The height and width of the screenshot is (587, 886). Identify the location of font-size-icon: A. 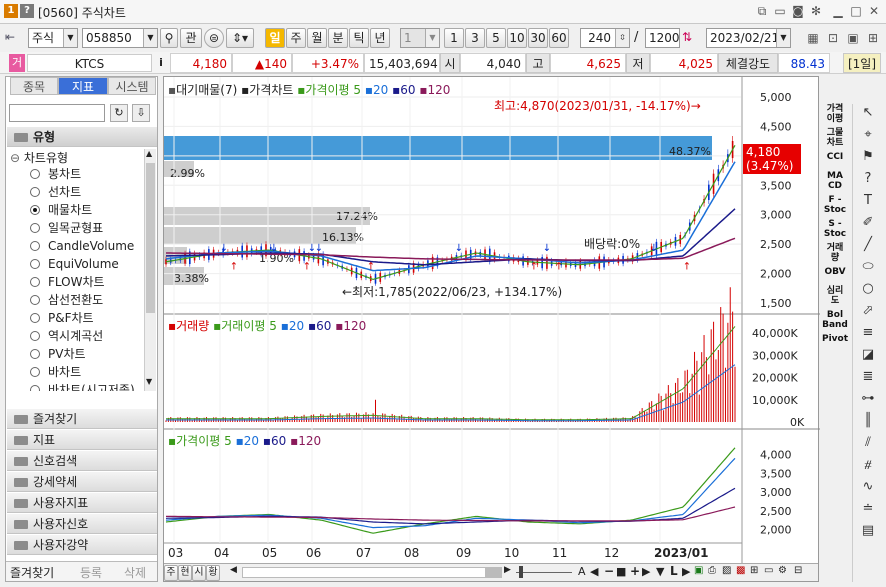
(582, 571).